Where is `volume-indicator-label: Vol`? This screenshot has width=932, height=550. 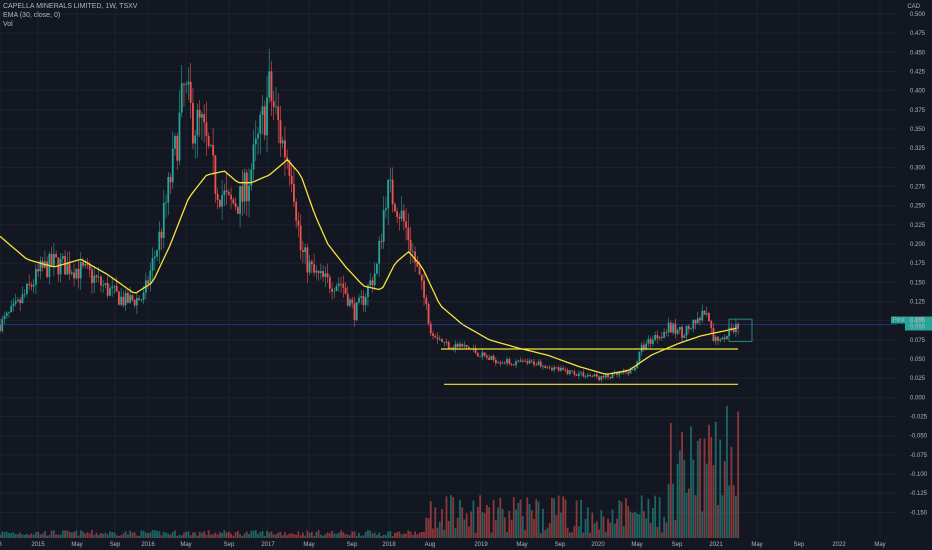
volume-indicator-label: Vol is located at coordinates (70, 24).